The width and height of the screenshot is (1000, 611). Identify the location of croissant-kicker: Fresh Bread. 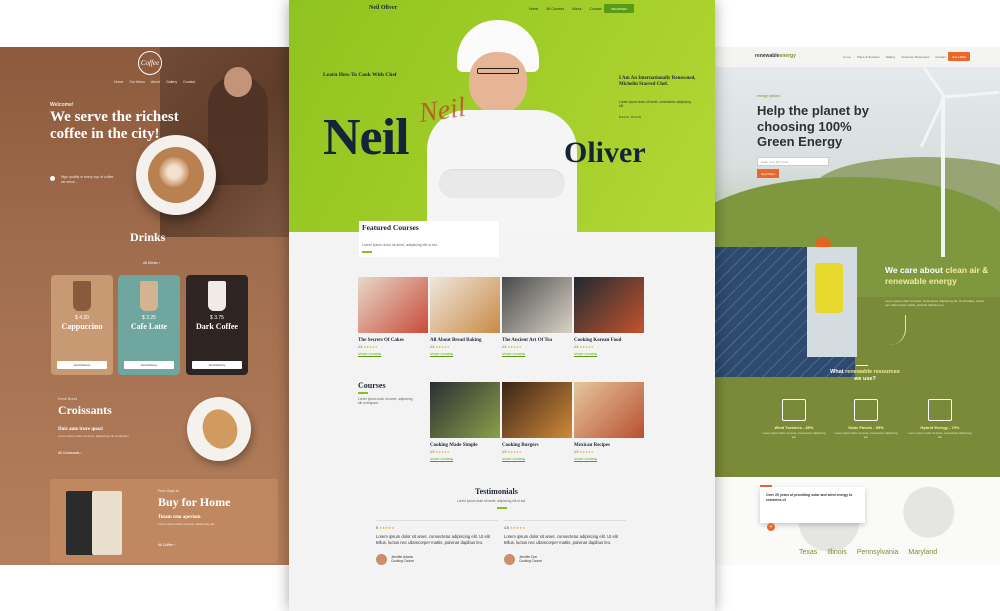
(68, 399).